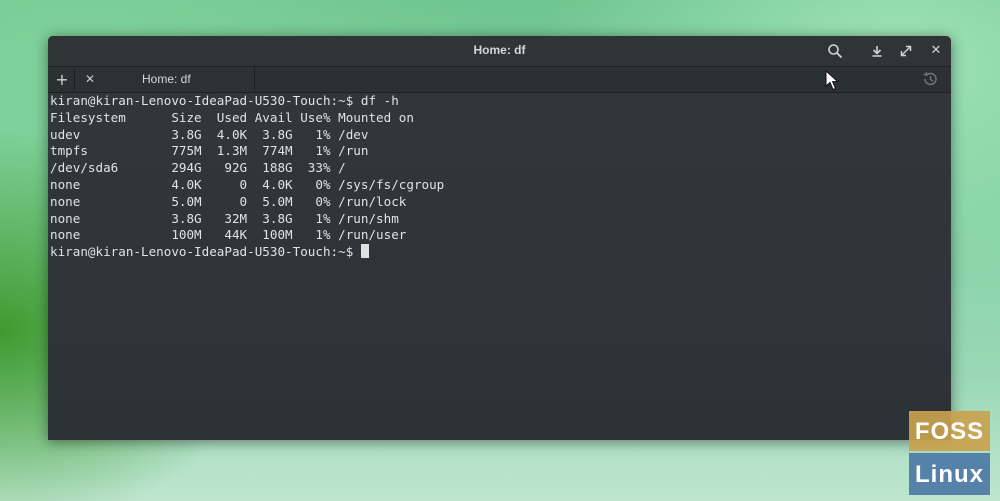 The height and width of the screenshot is (501, 1000). Describe the element at coordinates (205, 252) in the screenshot. I see `terminal-prompt: kiran@kiran-Lenovo-IdeaPad-U530-Touch:~$` at that location.